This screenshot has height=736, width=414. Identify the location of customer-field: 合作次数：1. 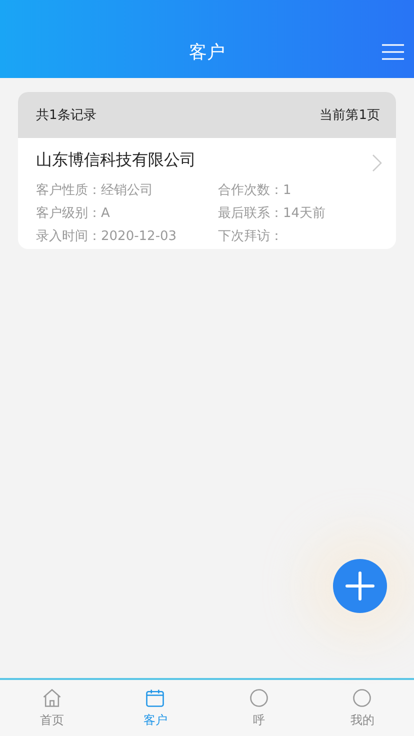
(298, 190).